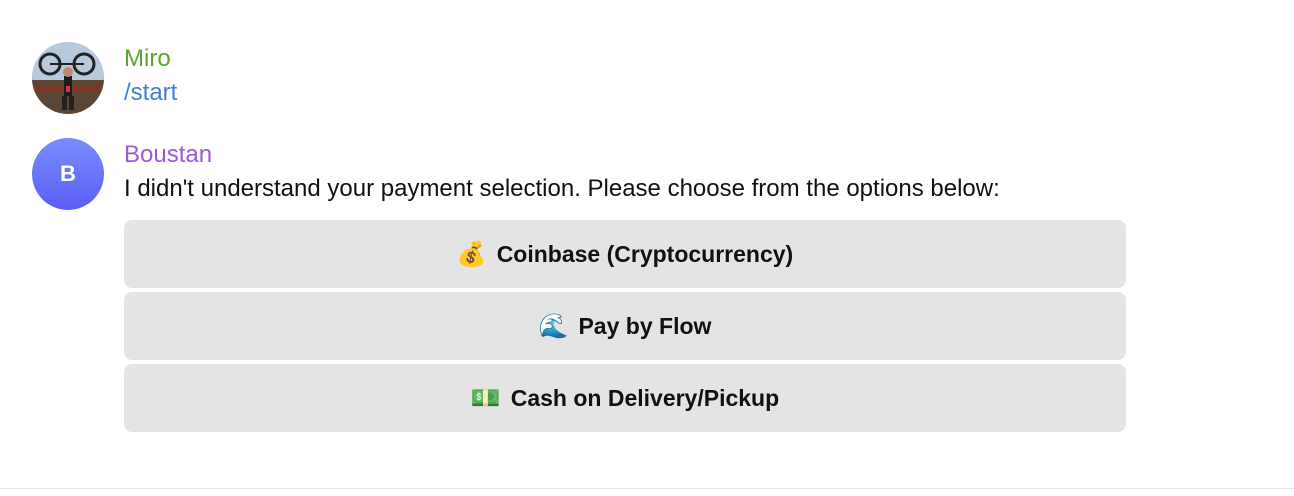 The width and height of the screenshot is (1294, 496). What do you see at coordinates (471, 254) in the screenshot?
I see `money-bag-icon: 💰` at bounding box center [471, 254].